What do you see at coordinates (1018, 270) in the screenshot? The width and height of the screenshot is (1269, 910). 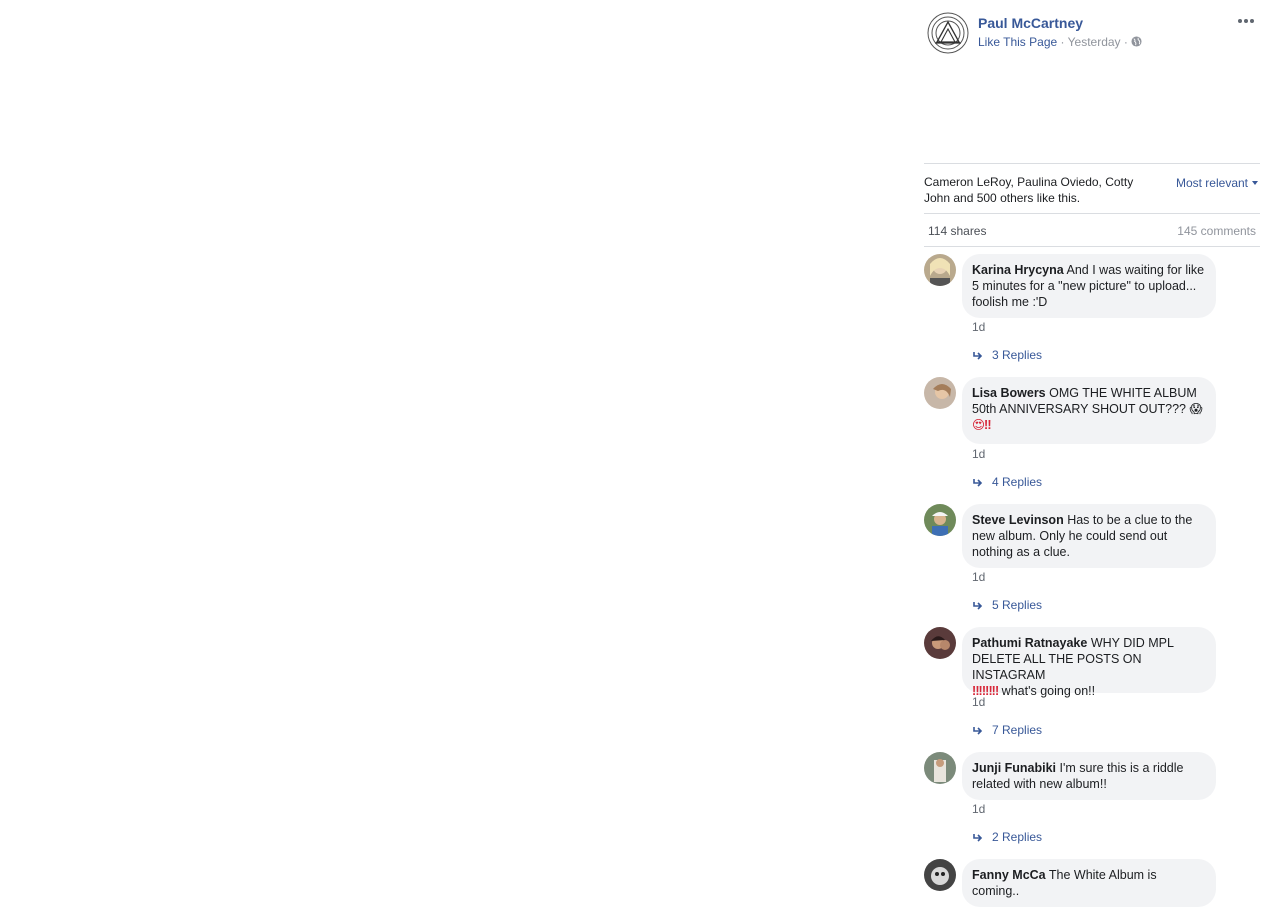 I see `comment-author: Karina Hrycyna` at bounding box center [1018, 270].